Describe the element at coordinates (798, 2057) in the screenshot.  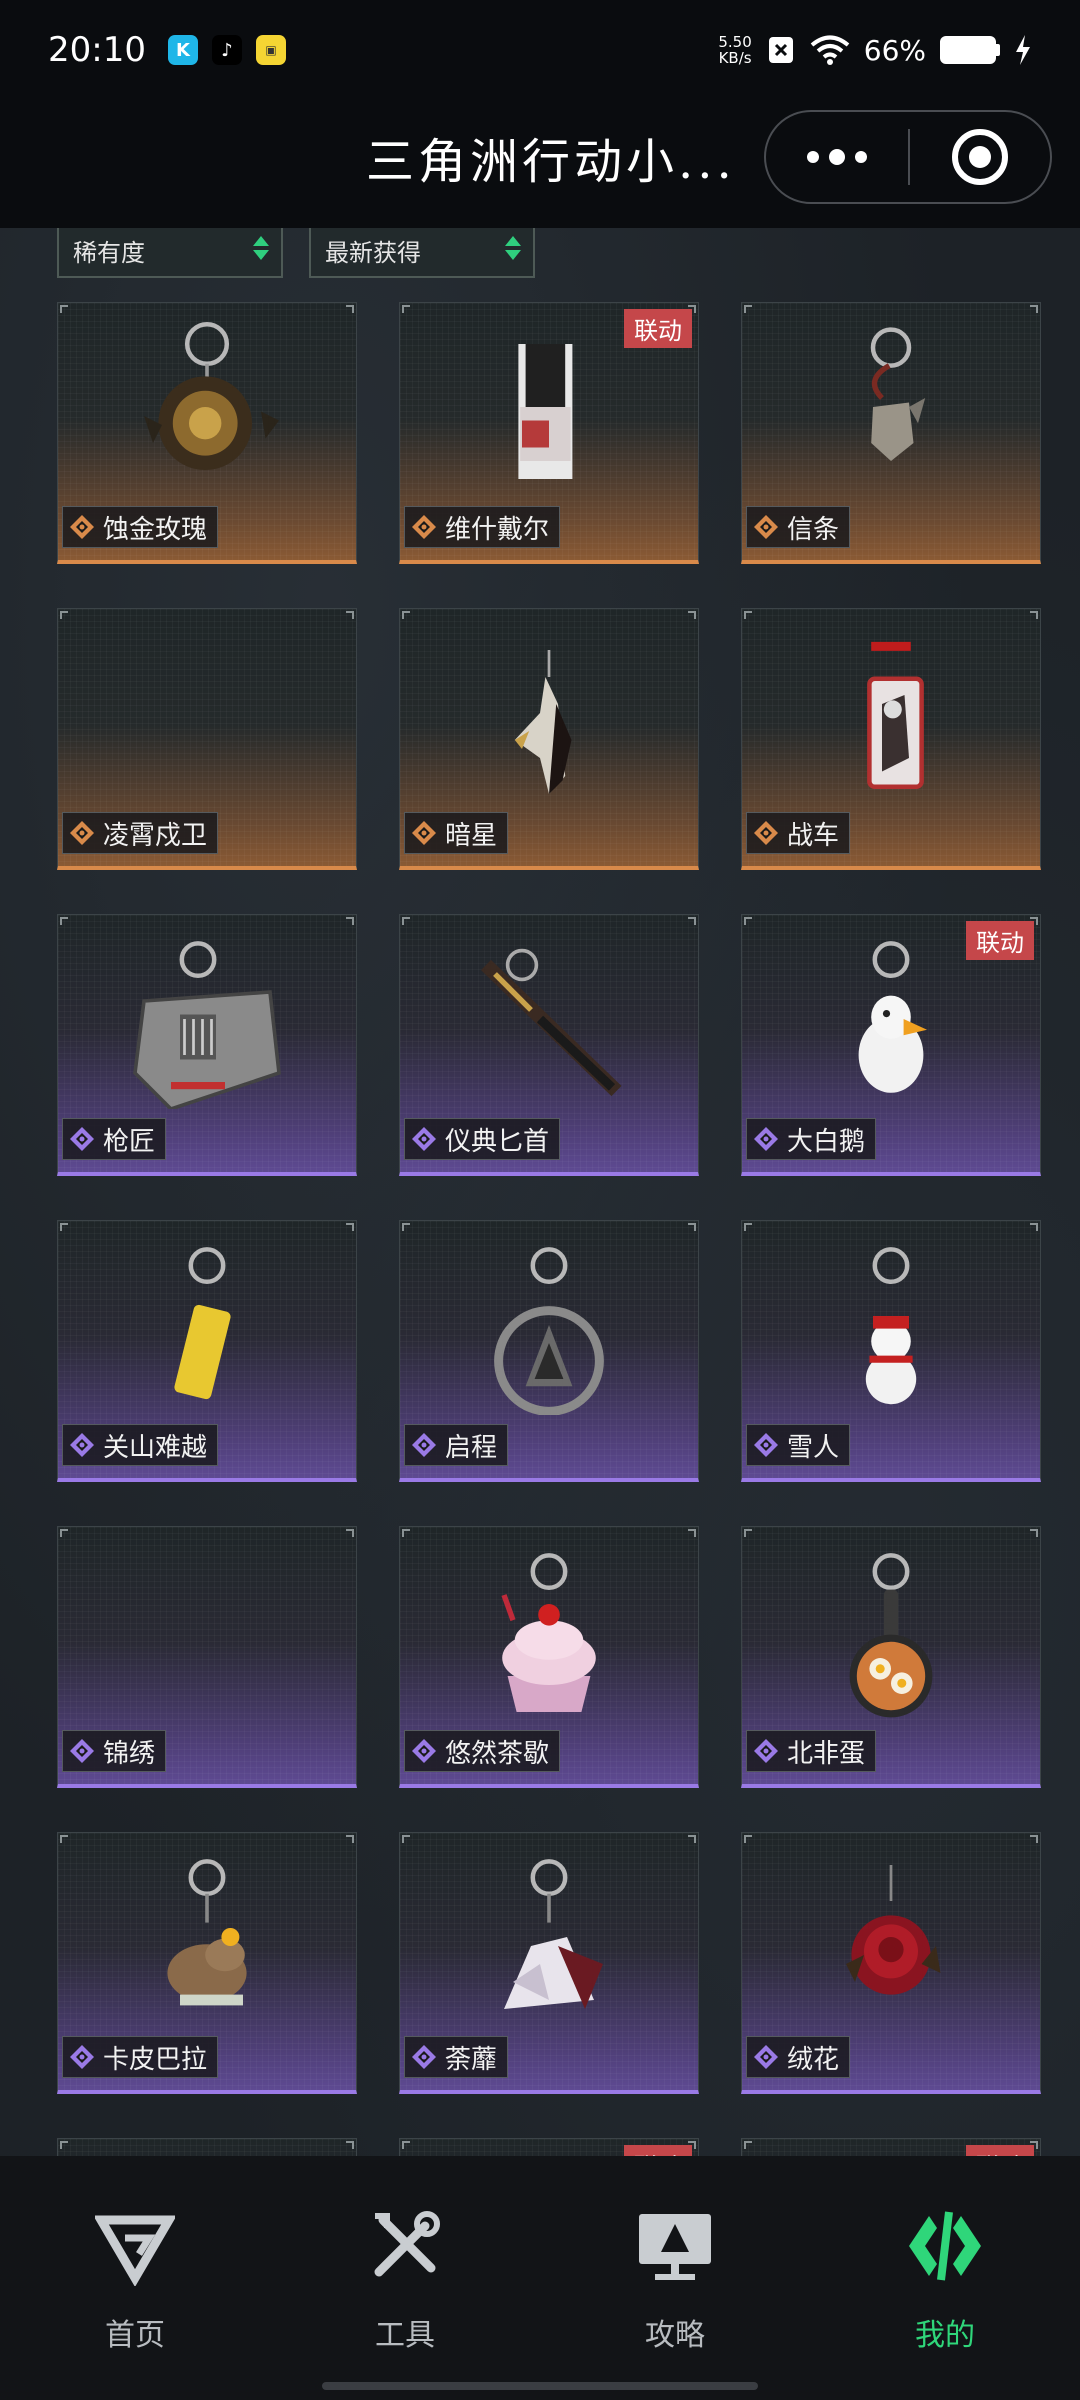
I see `item-name-tag: 绒花` at that location.